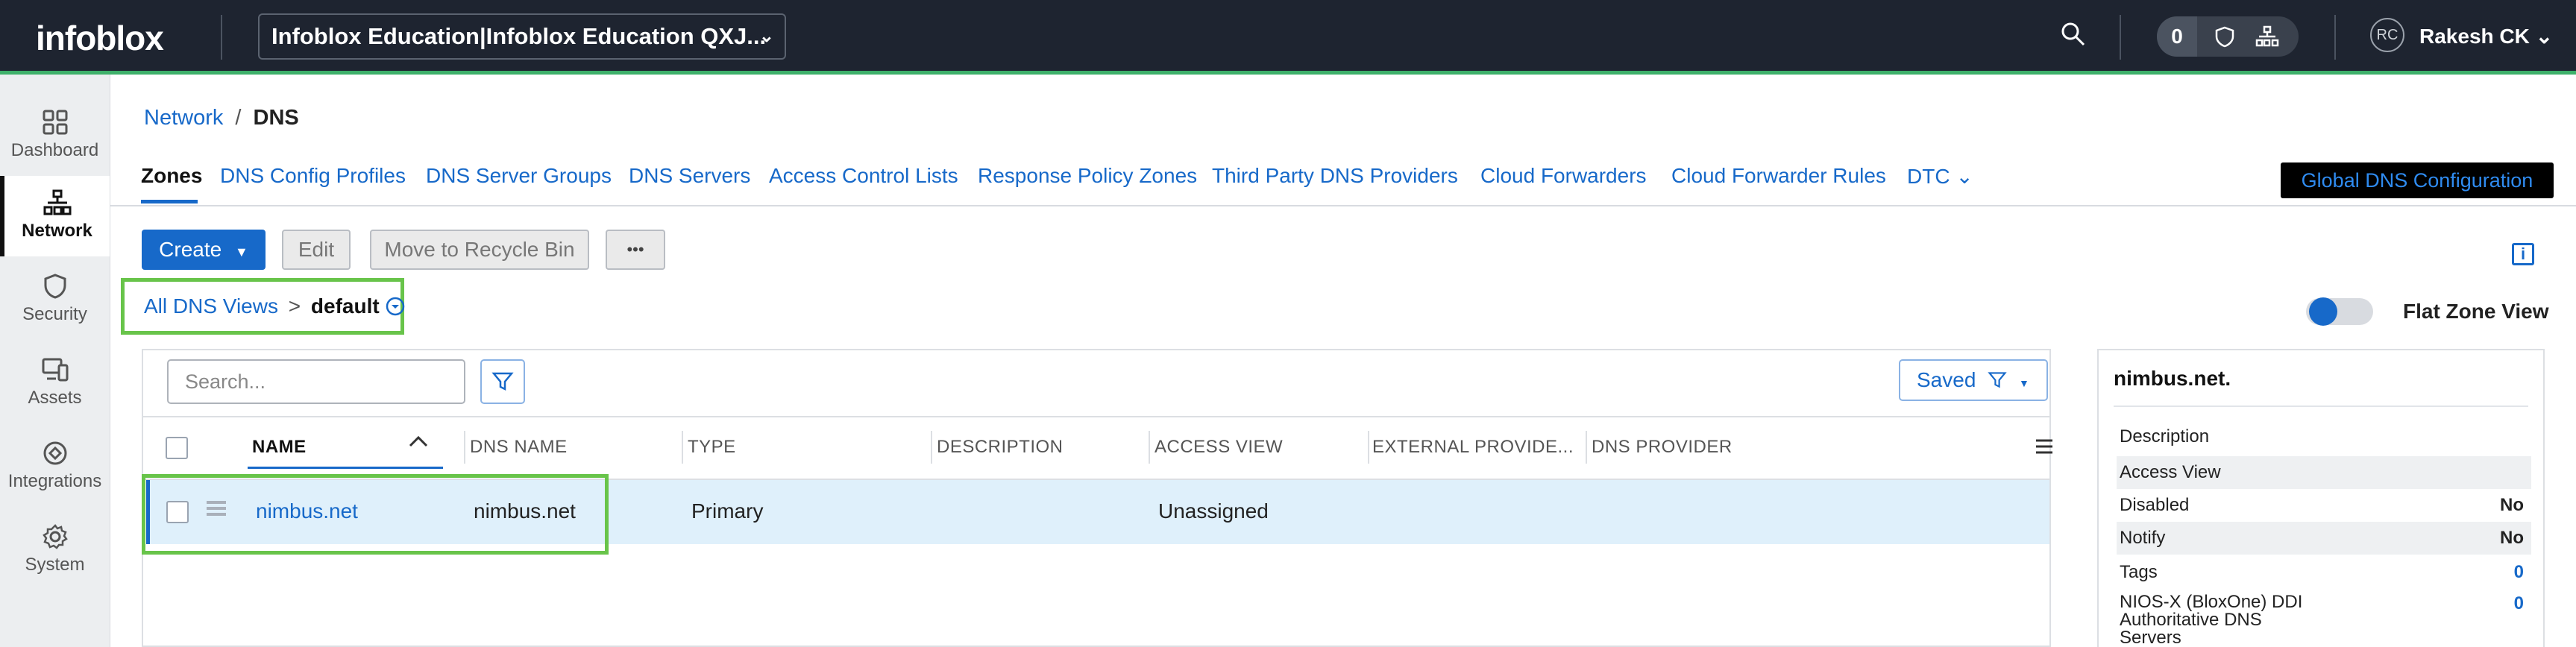 This screenshot has width=2576, height=647. I want to click on column-header-type: TYPE, so click(712, 447).